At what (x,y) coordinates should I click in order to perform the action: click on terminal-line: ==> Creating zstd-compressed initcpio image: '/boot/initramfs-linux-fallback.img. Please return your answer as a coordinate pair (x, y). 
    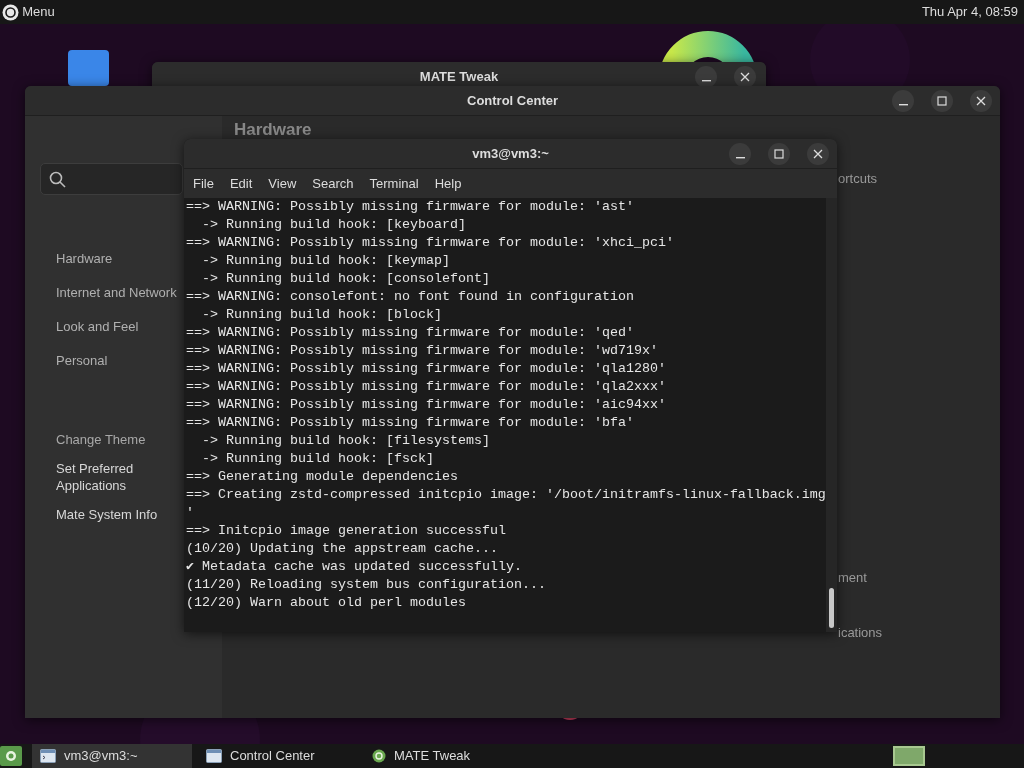
    Looking at the image, I should click on (506, 495).